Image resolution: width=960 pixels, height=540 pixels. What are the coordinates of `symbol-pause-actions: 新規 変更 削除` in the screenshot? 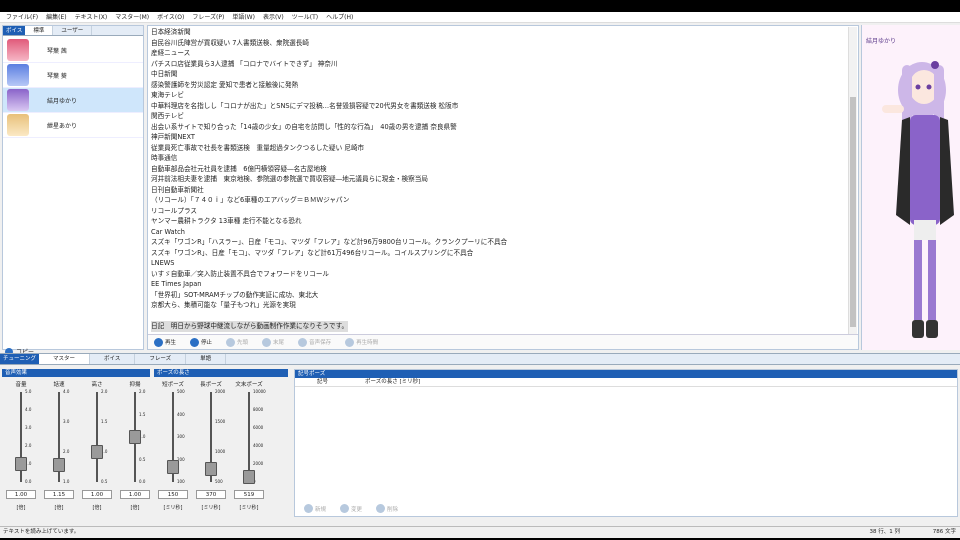 It's located at (352, 508).